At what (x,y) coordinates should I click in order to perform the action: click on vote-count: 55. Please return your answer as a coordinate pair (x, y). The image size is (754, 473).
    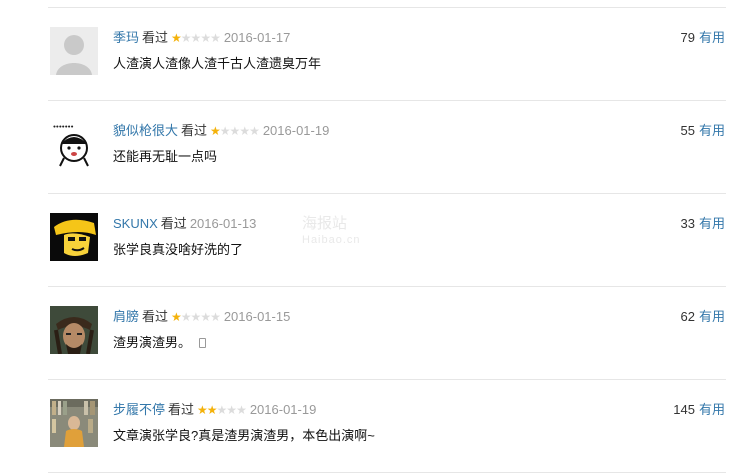
    Looking at the image, I should click on (687, 130).